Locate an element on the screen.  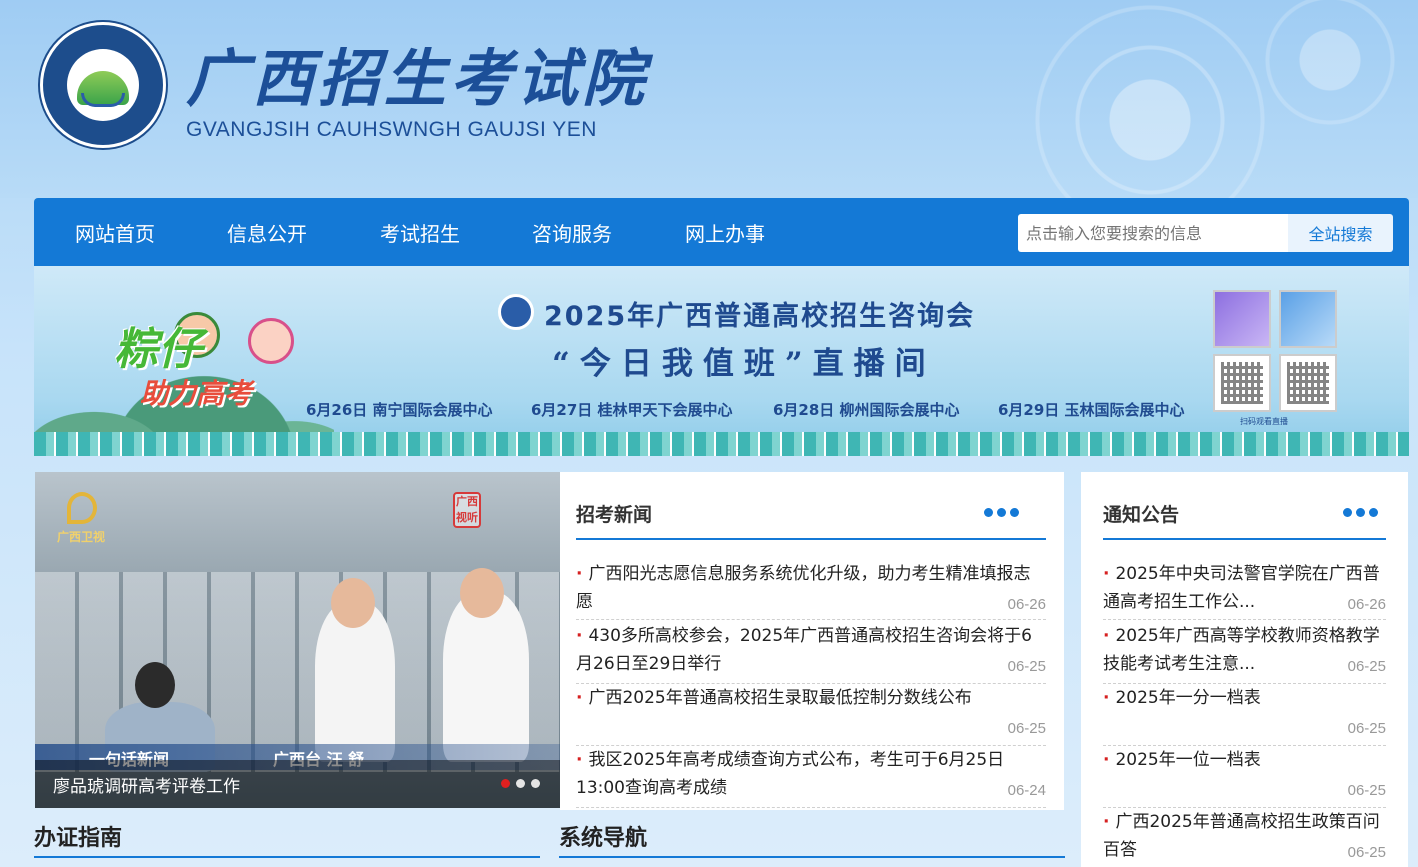
news-list-item: 广西2025年普通高校招生录取最低控制分数线公布 06-25 is located at coordinates (811, 715).